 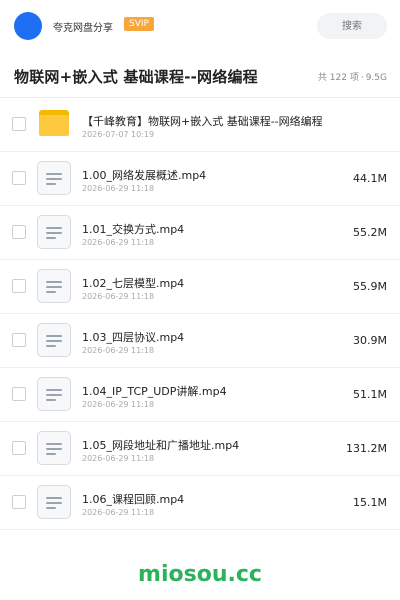 What do you see at coordinates (133, 499) in the screenshot?
I see `file-name: 1.06_课程回顾.mp4` at bounding box center [133, 499].